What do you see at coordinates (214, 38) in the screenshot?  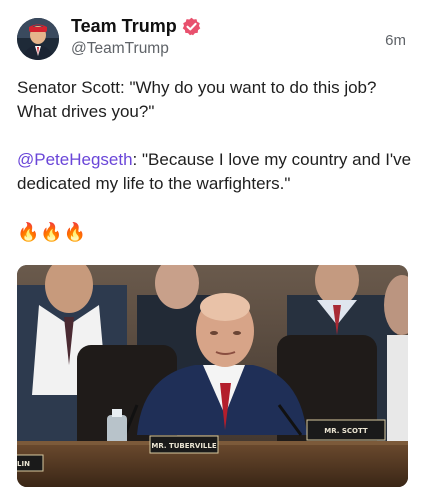 I see `post-header: Team Trump @TeamTrump 6m` at bounding box center [214, 38].